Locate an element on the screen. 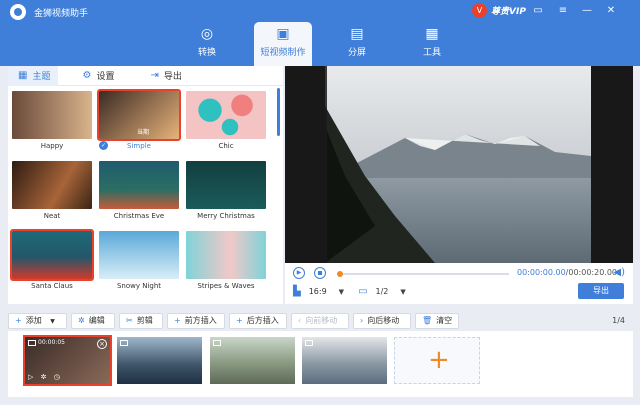 This screenshot has width=640, height=405. scissors-icon: ✂ is located at coordinates (129, 320).